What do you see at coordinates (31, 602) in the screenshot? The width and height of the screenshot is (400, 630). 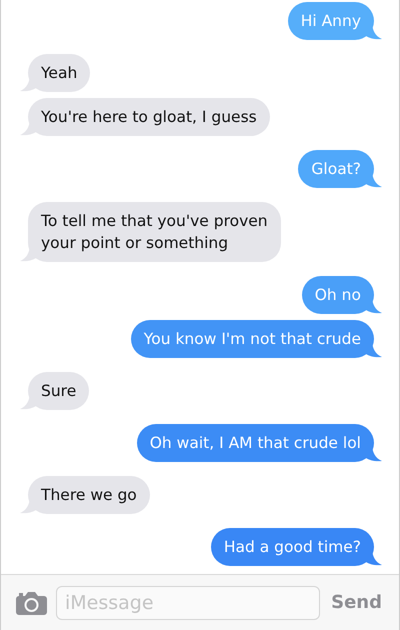 I see `camera-icon` at bounding box center [31, 602].